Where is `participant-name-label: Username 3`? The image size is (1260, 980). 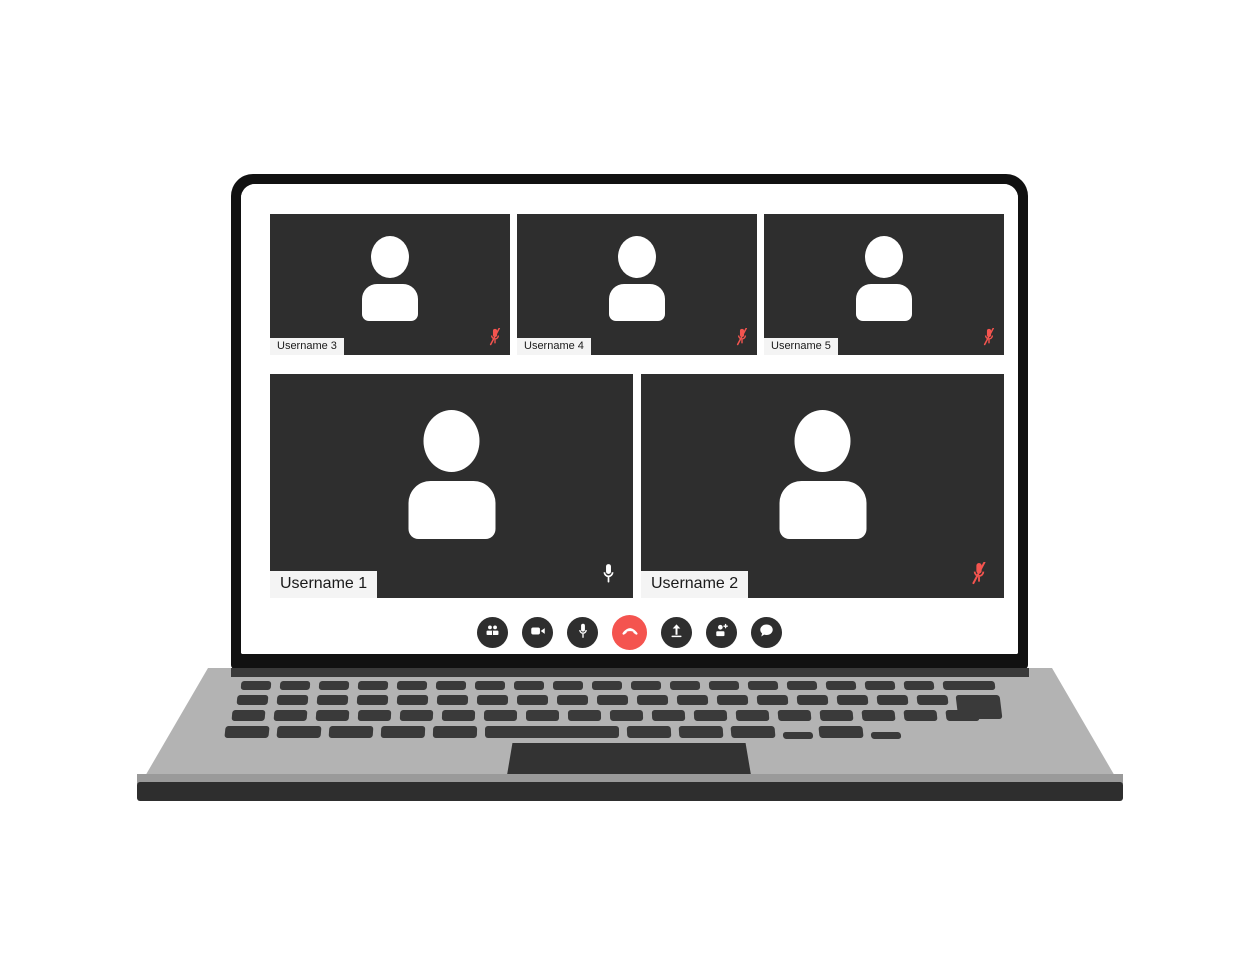
participant-name-label: Username 3 is located at coordinates (307, 346).